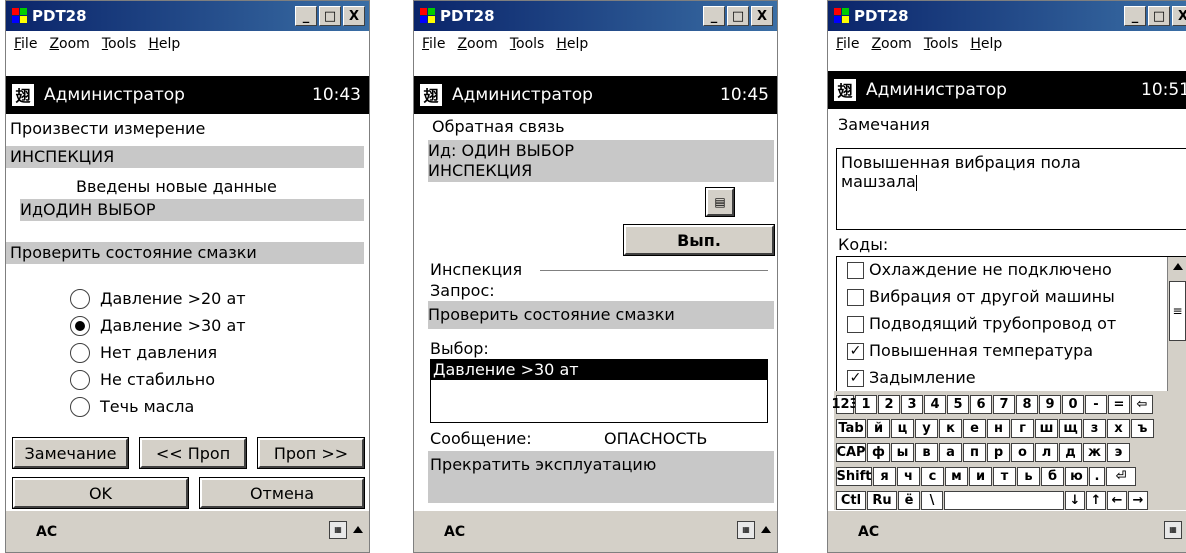  I want to click on ok-button: OK, so click(100, 493).